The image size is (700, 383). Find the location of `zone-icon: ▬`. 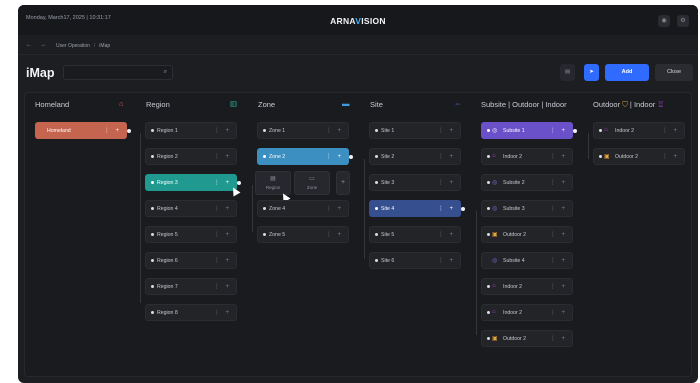

zone-icon: ▬ is located at coordinates (346, 103).